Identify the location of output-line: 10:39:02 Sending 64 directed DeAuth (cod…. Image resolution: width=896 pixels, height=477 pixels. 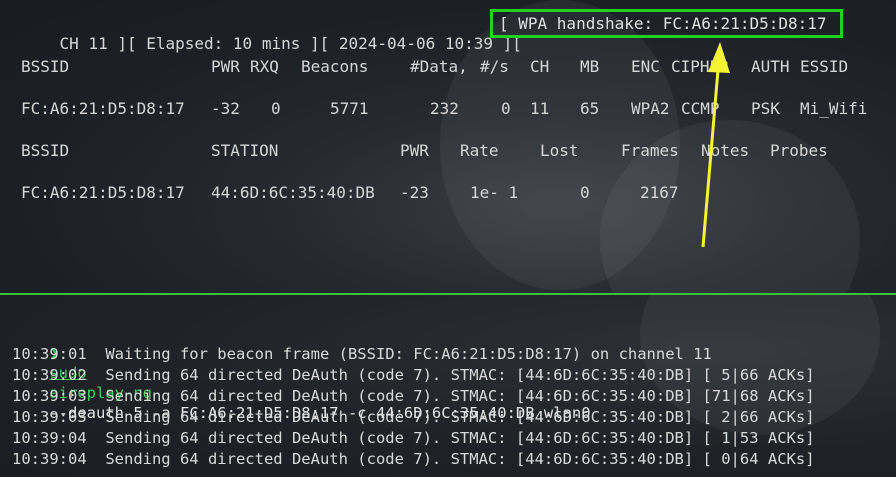
(413, 375).